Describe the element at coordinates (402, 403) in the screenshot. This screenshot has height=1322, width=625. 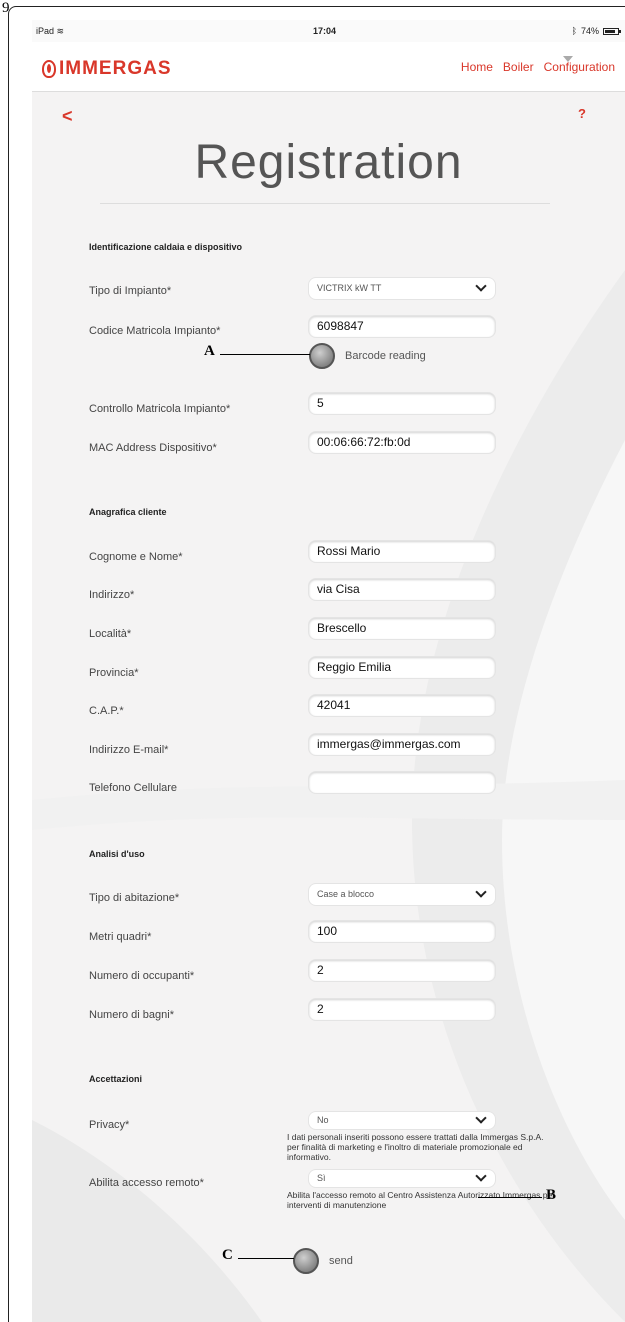
I see `controllo-matricola-input: 5` at that location.